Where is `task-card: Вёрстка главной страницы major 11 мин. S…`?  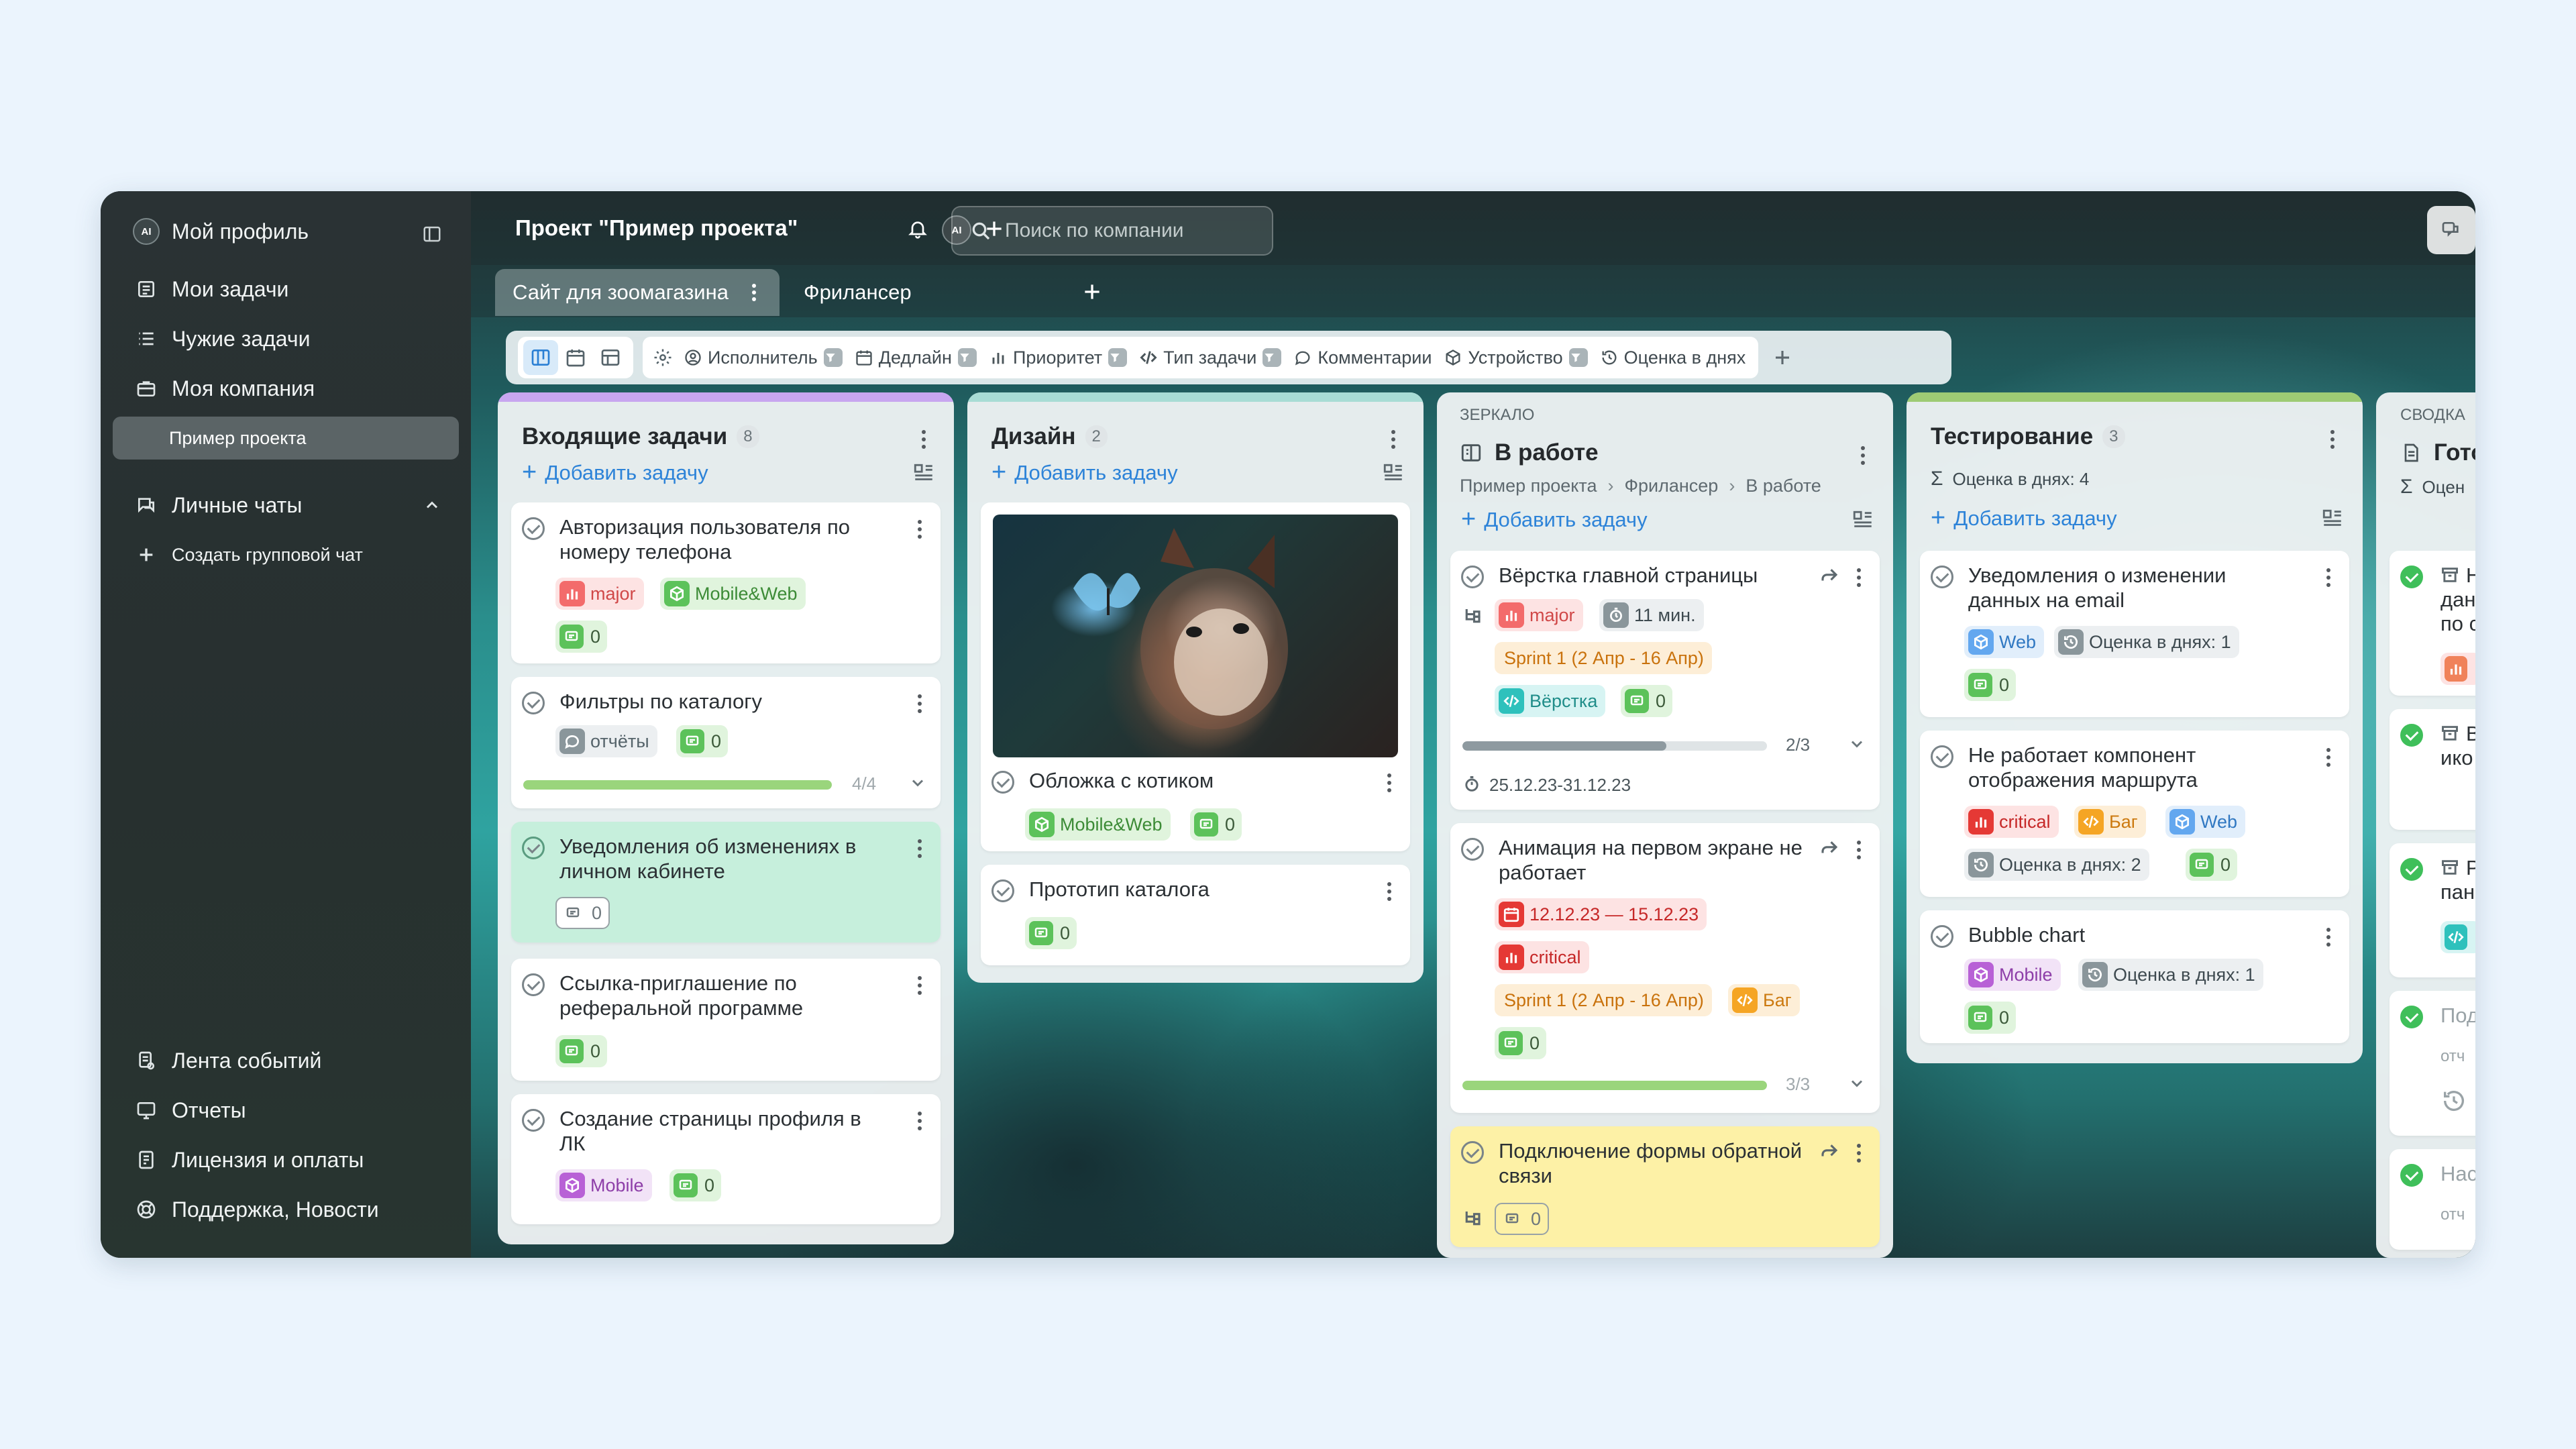 task-card: Вёрстка главной страницы major 11 мин. S… is located at coordinates (1665, 680).